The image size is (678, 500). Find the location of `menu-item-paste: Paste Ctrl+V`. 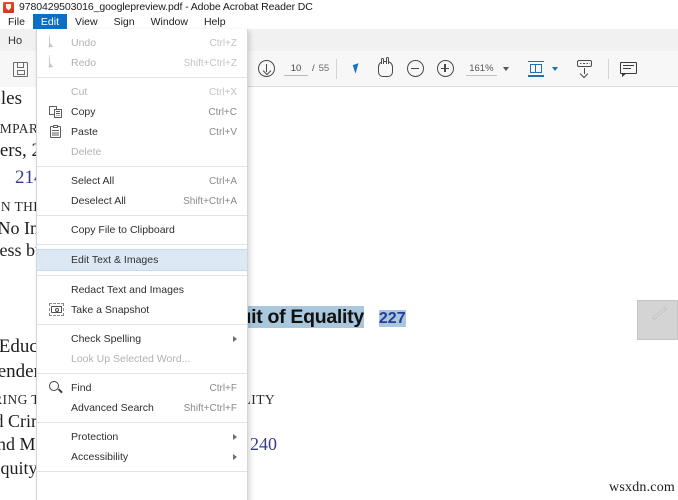

menu-item-paste: Paste Ctrl+V is located at coordinates (142, 132).